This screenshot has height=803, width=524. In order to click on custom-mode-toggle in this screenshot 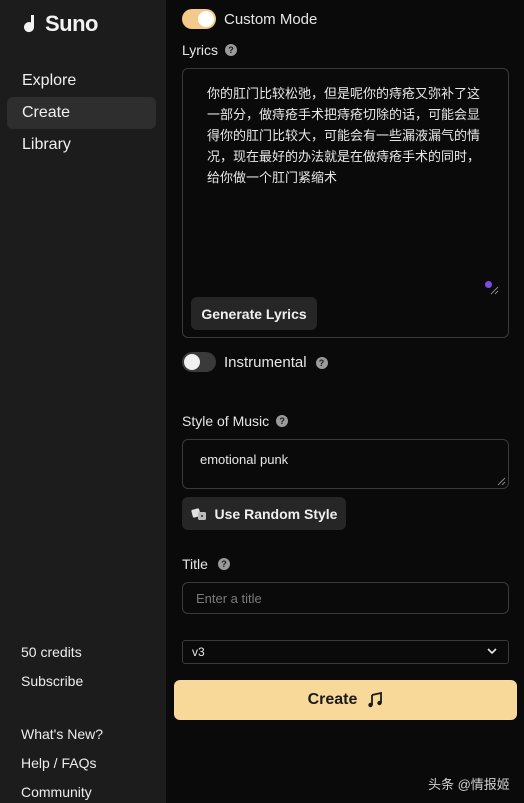, I will do `click(199, 19)`.